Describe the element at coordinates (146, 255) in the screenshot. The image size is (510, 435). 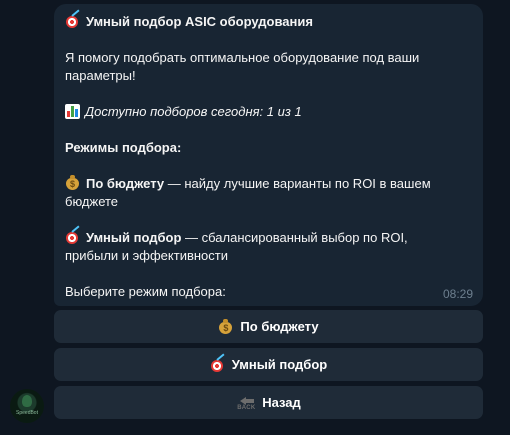
I see `mode-smart-desc-2: прибыли и эффективности` at that location.